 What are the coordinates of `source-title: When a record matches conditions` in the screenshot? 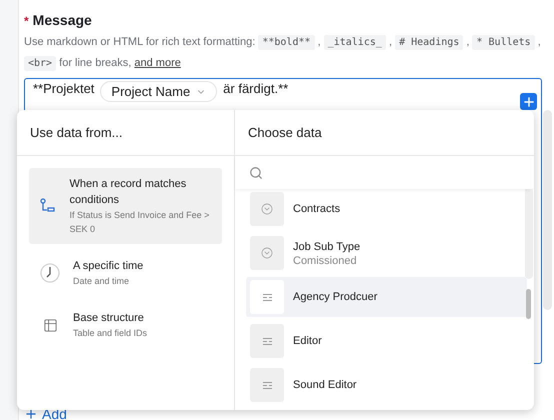 It's located at (129, 192).